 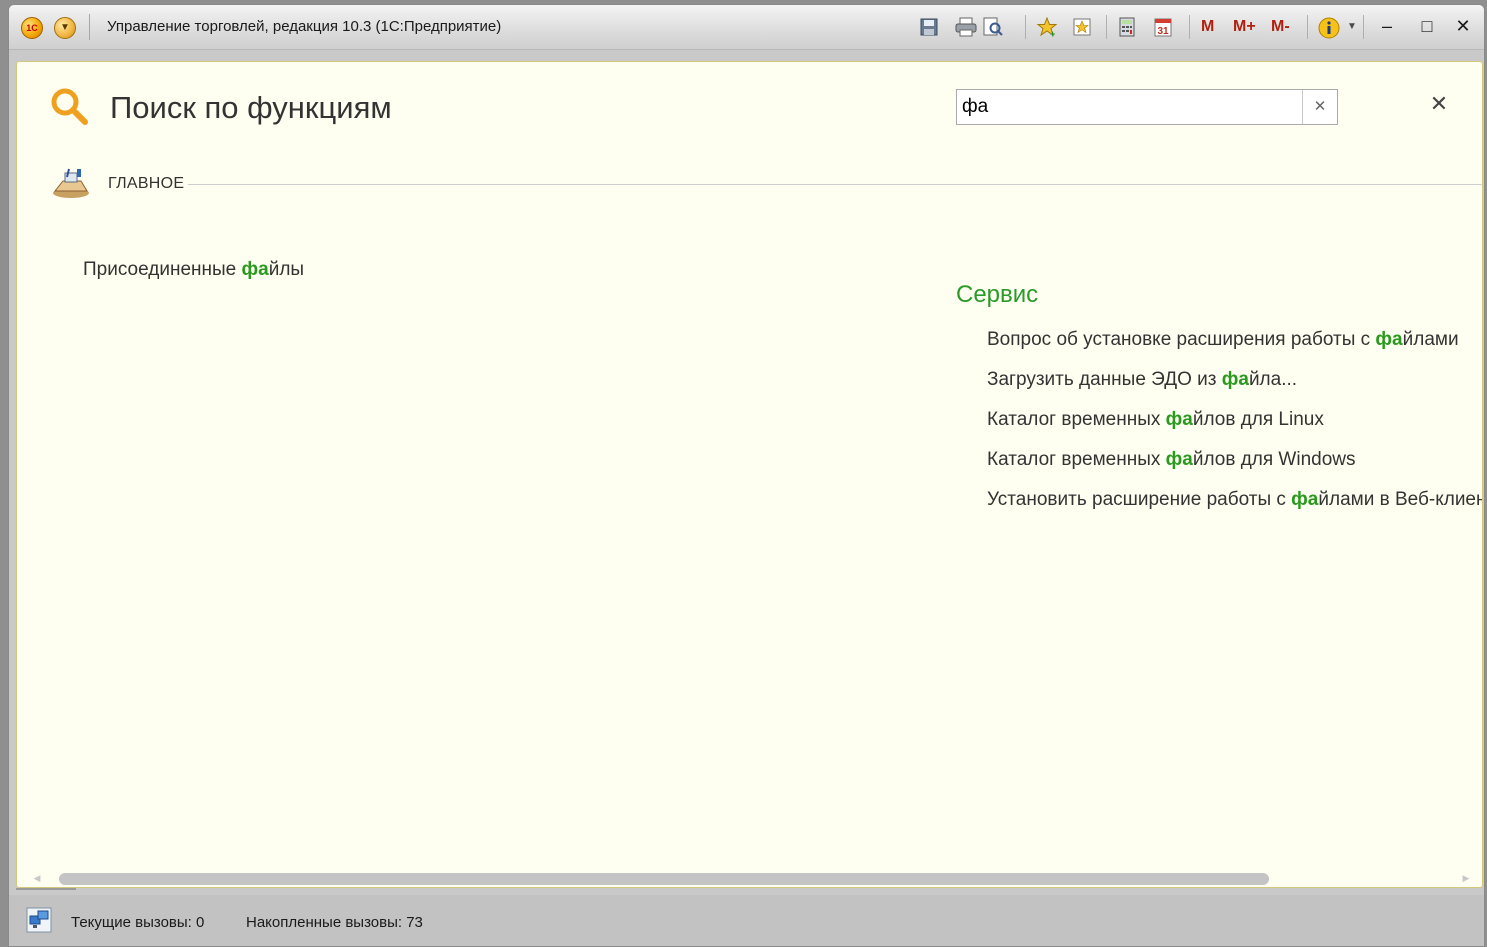 I want to click on group-title-service: Сервис, so click(x=997, y=294).